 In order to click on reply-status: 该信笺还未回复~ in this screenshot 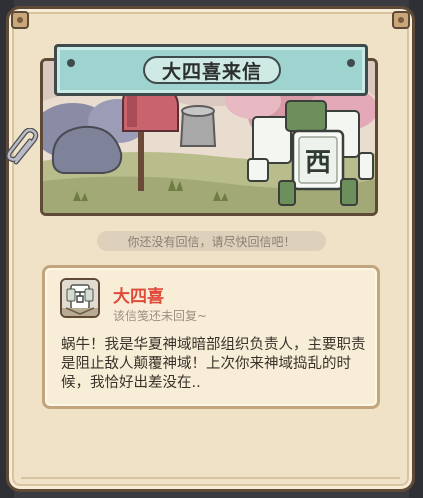, I will do `click(160, 316)`.